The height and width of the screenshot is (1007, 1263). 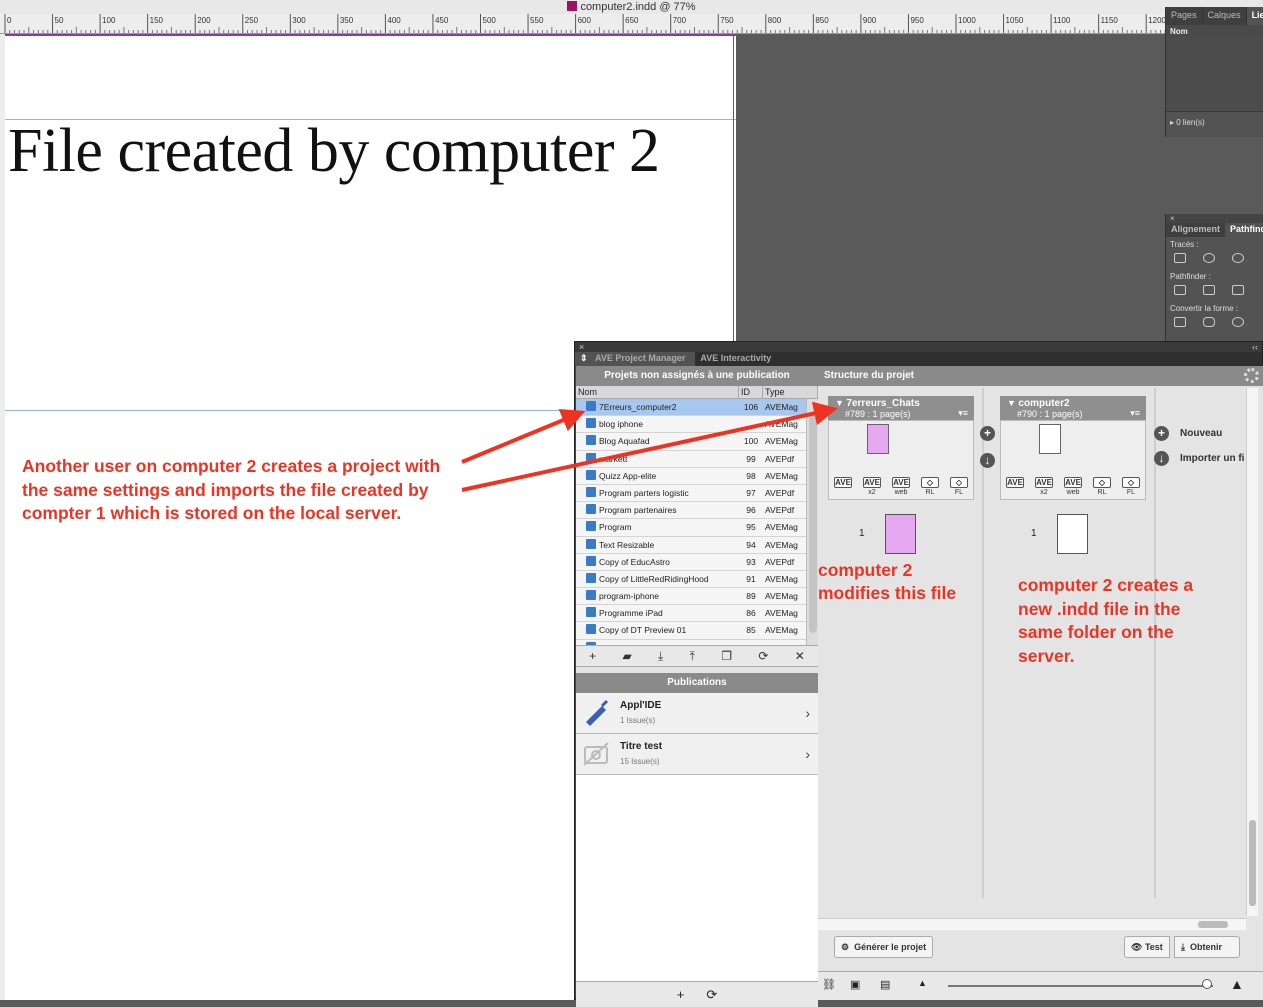 I want to click on delete-icon: ✕, so click(x=800, y=656).